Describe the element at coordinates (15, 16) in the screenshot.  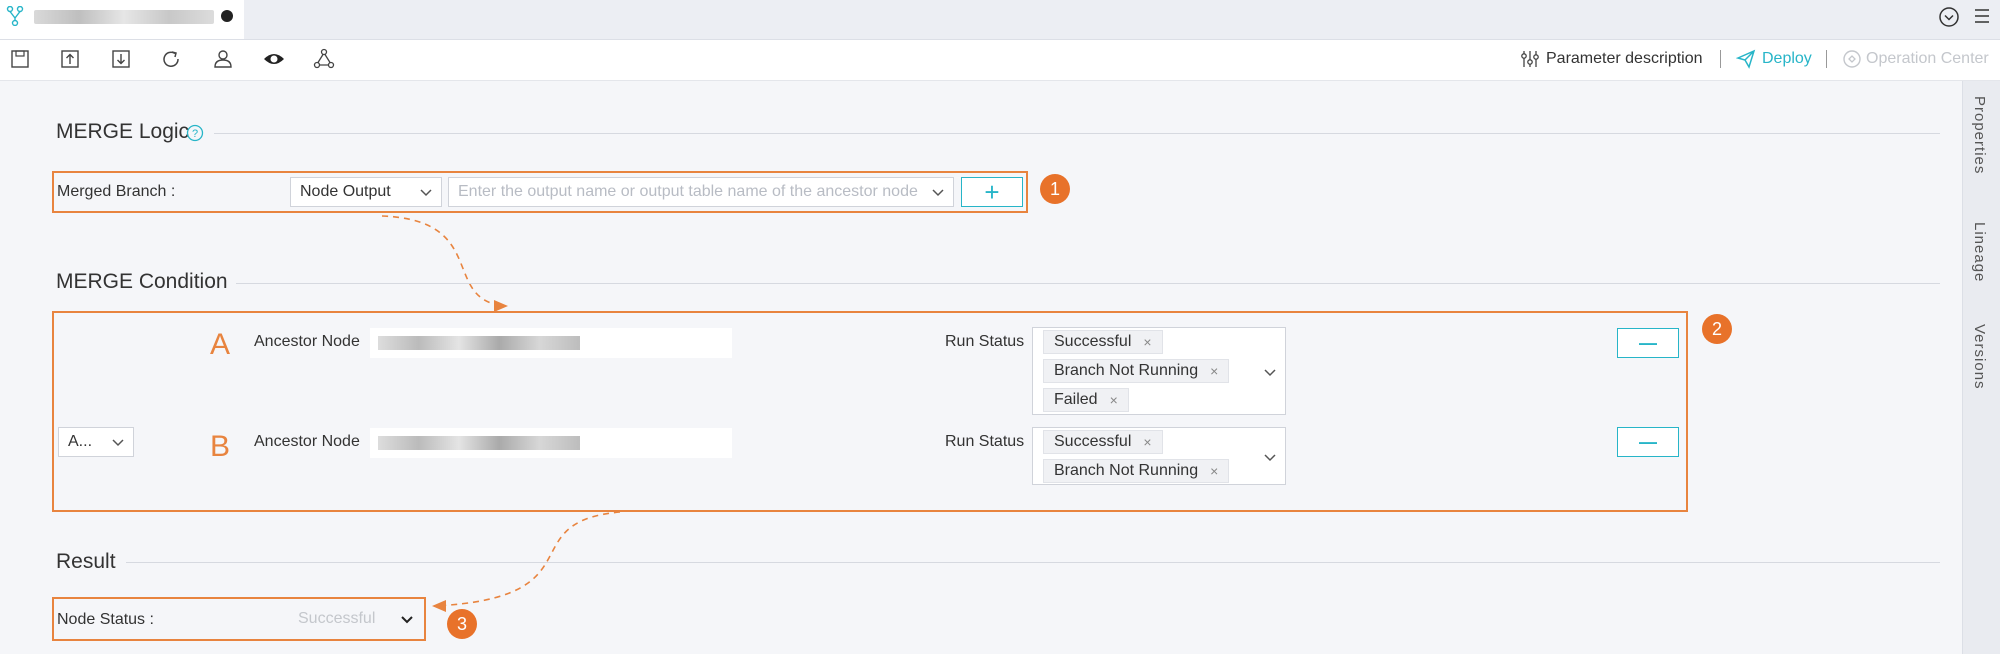
I see `branch-icon` at that location.